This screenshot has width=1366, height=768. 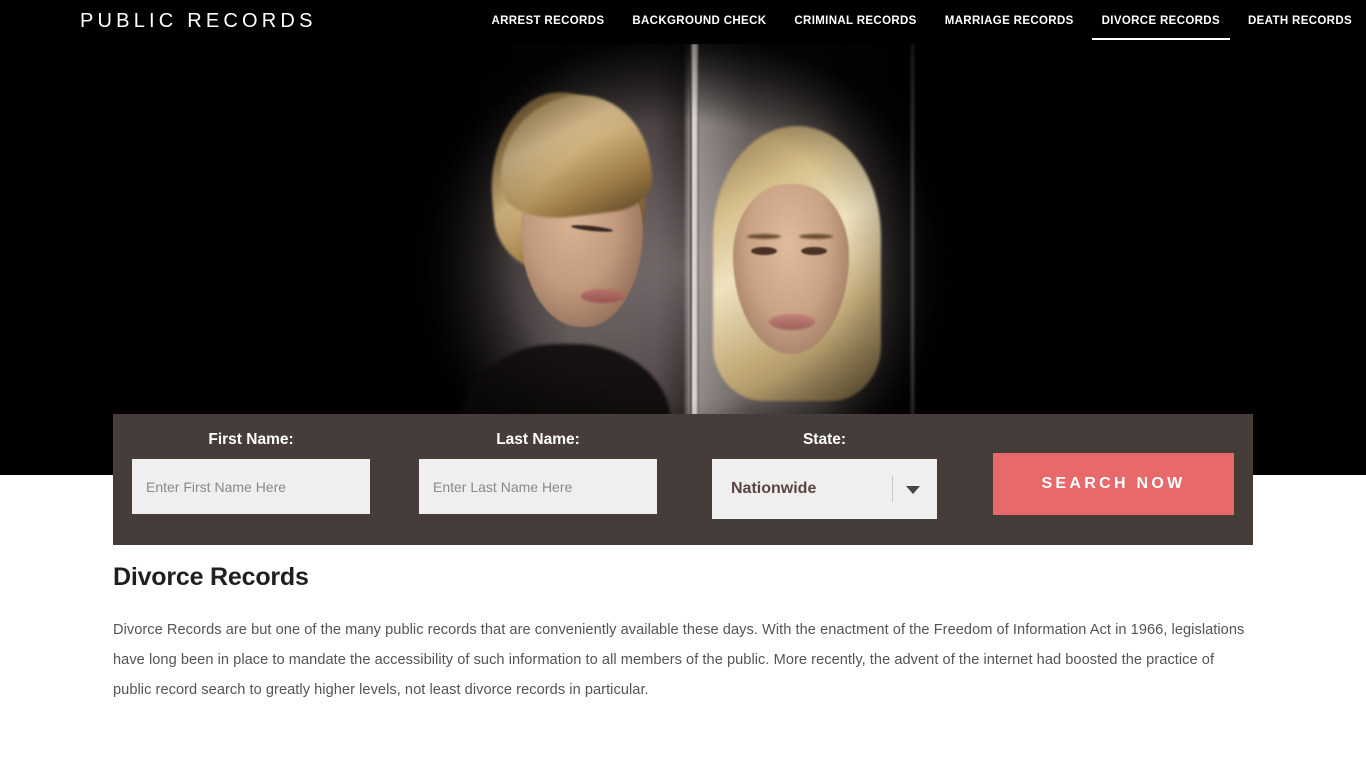 I want to click on site-logo: PUBLIC RECORDS, so click(x=198, y=21).